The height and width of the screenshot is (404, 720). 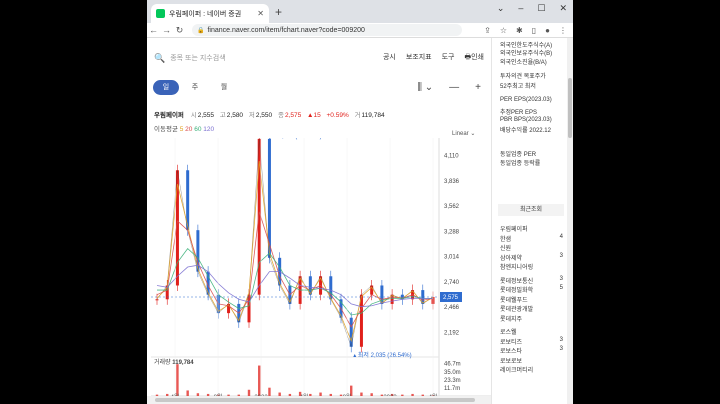 I want to click on toolbar-menu: 공시 보조지표 도구 🖶인쇄, so click(x=437, y=58).